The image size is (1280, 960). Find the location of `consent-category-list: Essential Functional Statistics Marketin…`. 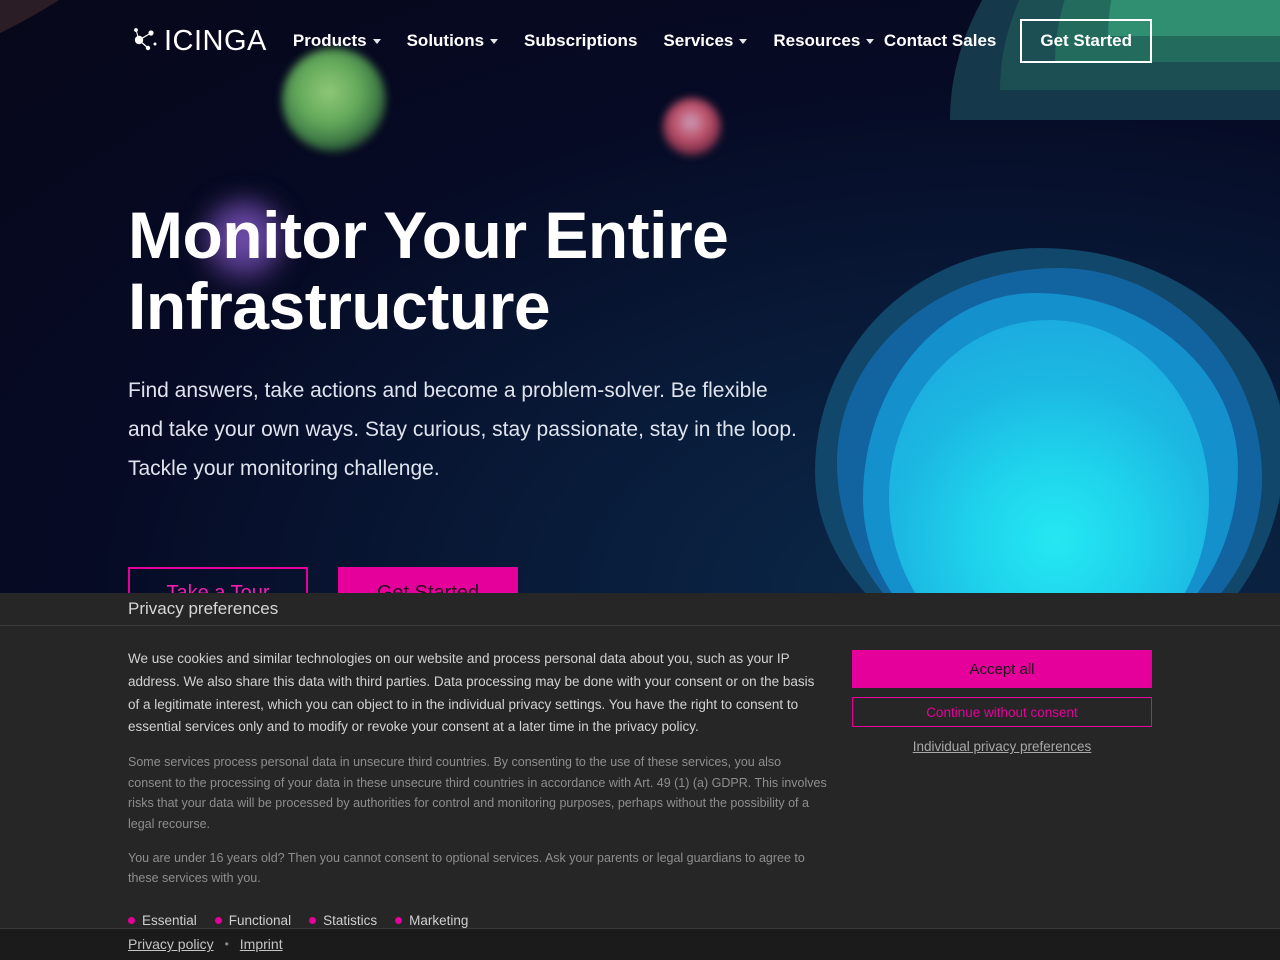

consent-category-list: Essential Functional Statistics Marketin… is located at coordinates (478, 920).